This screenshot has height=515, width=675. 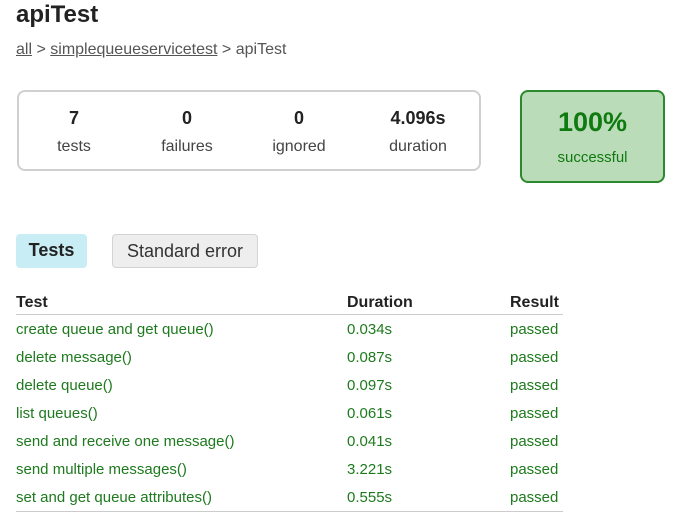 I want to click on test-duration: 0.061s, so click(x=370, y=413).